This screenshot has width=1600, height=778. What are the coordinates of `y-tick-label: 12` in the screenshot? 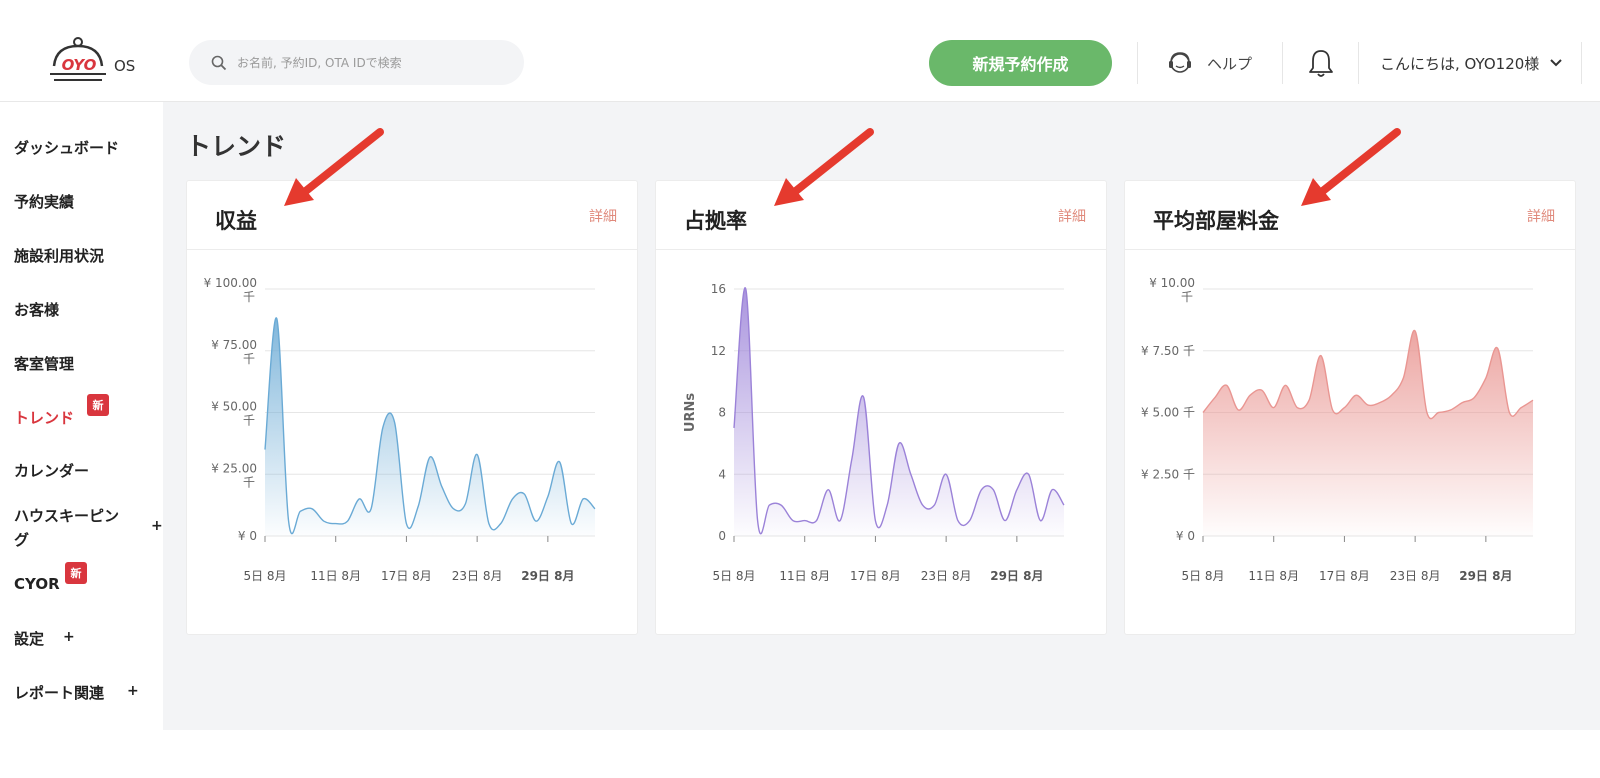 It's located at (718, 351).